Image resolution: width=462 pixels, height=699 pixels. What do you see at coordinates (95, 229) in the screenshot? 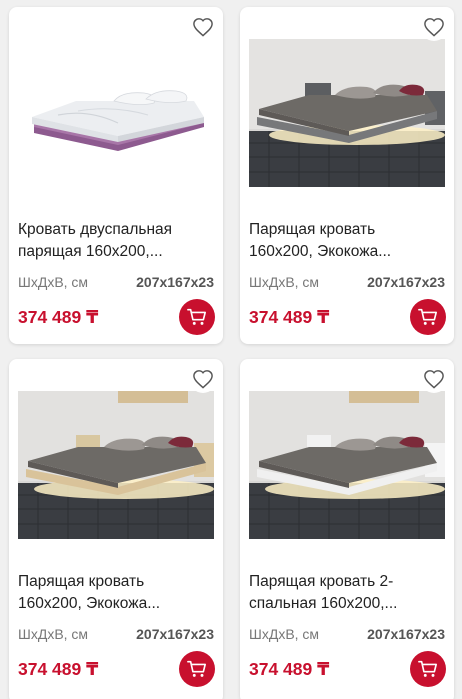
I see `product-title-line-1: Кровать двуспальная` at bounding box center [95, 229].